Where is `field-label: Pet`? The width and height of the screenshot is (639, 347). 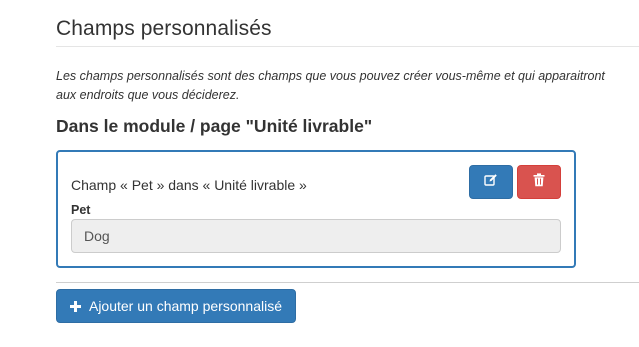 field-label: Pet is located at coordinates (81, 210).